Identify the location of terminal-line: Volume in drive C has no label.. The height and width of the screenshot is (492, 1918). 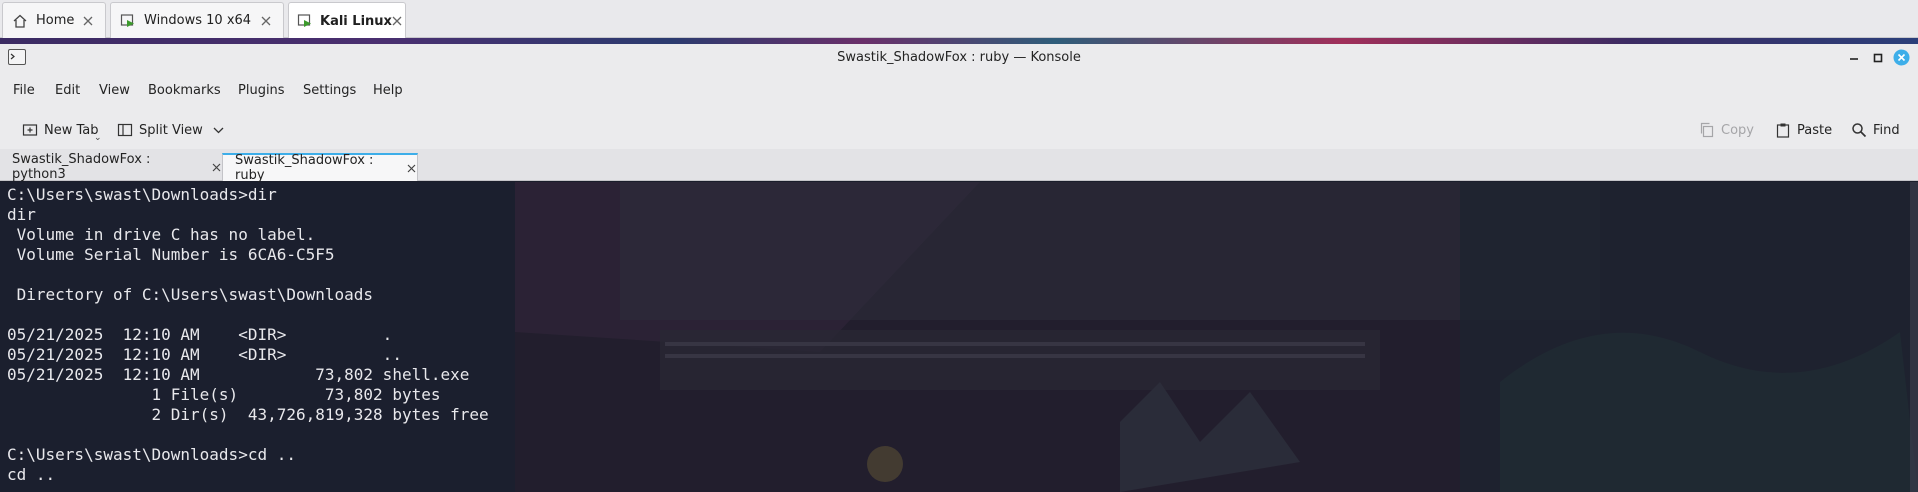
(161, 234).